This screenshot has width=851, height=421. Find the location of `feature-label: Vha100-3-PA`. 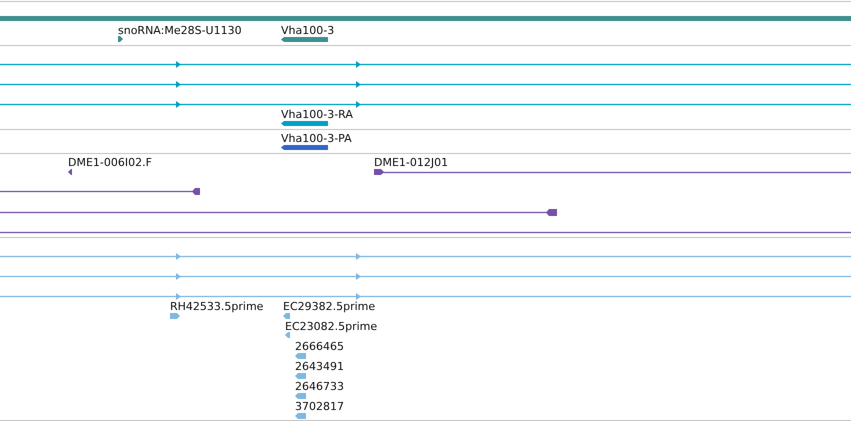

feature-label: Vha100-3-PA is located at coordinates (316, 138).